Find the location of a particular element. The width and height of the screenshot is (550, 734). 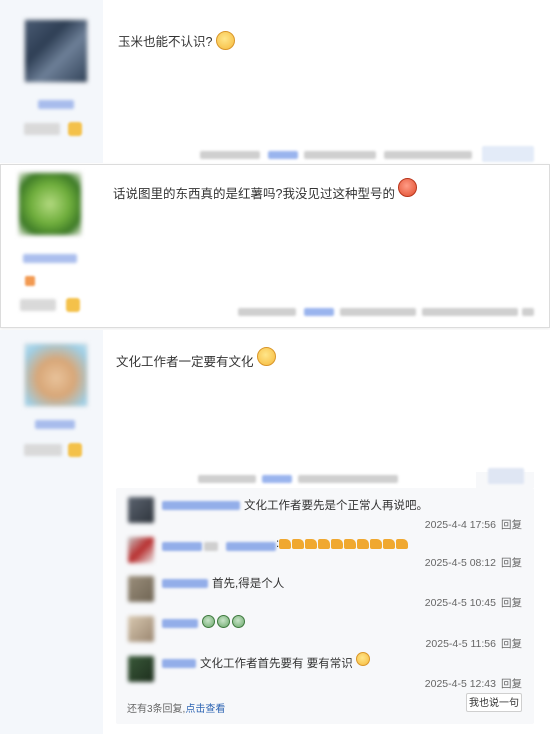

sub-meta: 2025-4-4 17:56 回复 is located at coordinates (473, 524).